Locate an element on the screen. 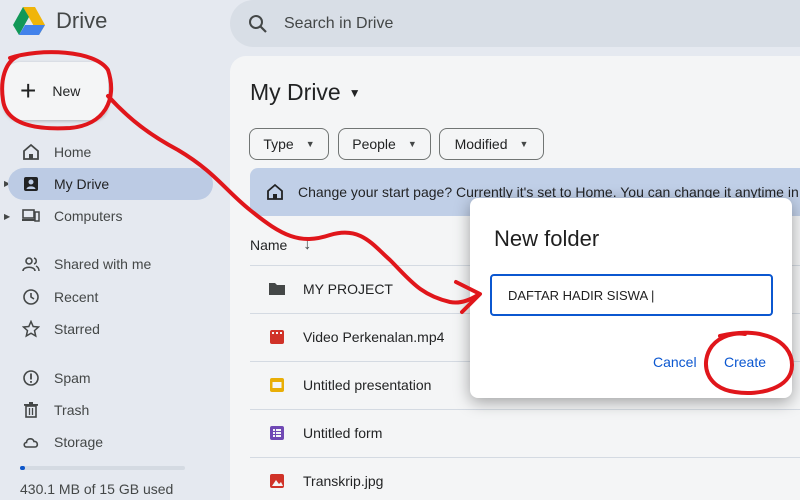  page-title-text: My Drive is located at coordinates (295, 92).